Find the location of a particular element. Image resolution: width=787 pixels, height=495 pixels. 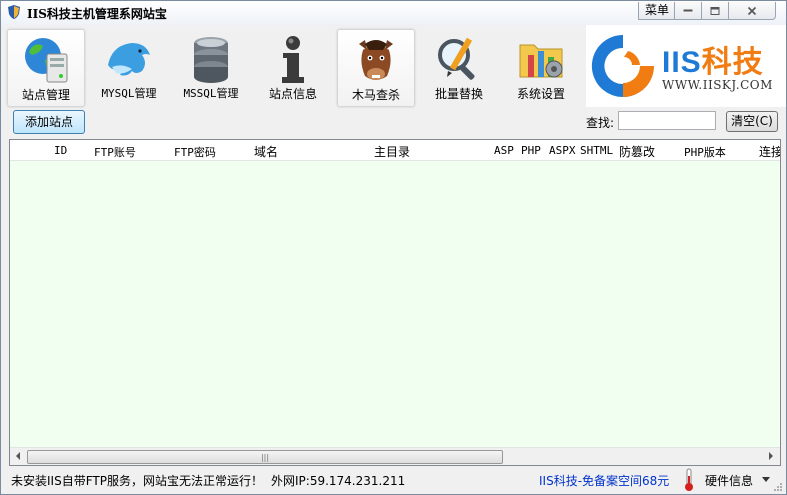

scroll-left-button is located at coordinates (18, 456).